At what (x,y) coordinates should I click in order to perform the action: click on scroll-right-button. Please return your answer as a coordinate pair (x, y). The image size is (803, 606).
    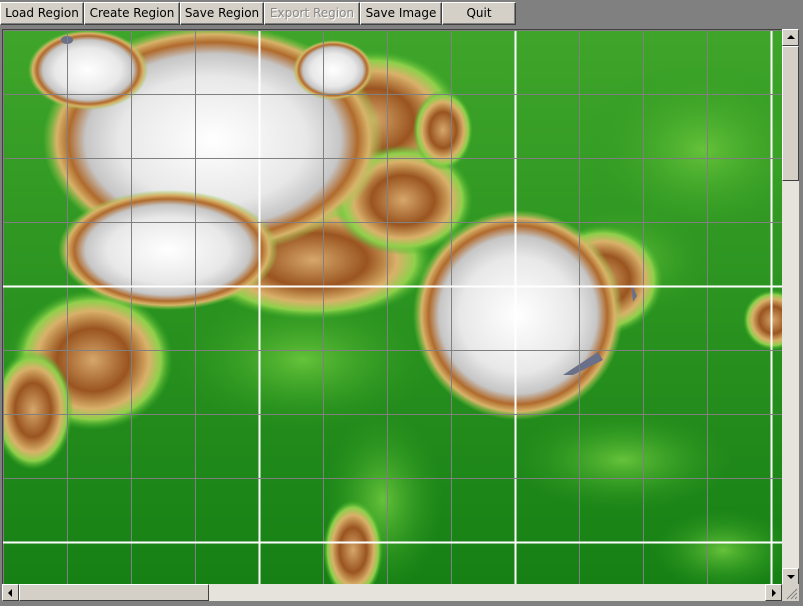
    Looking at the image, I should click on (773, 592).